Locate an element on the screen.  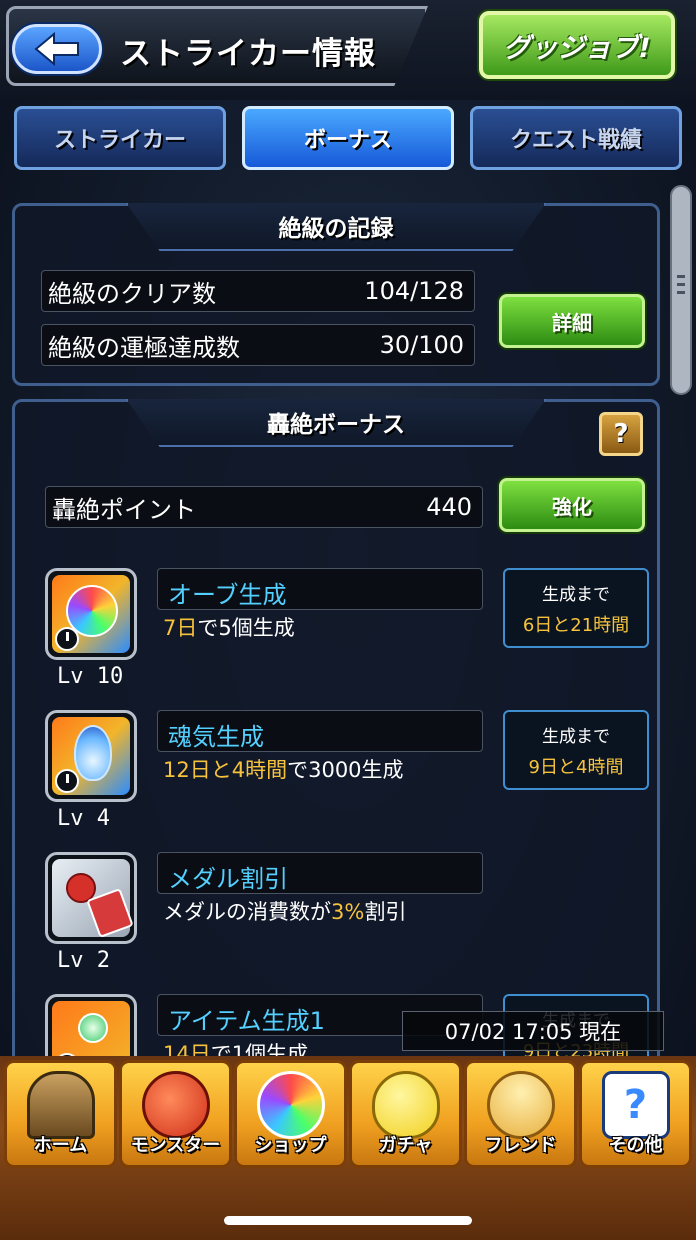
clear-count-label: 絶級のクリア数 is located at coordinates (132, 293).